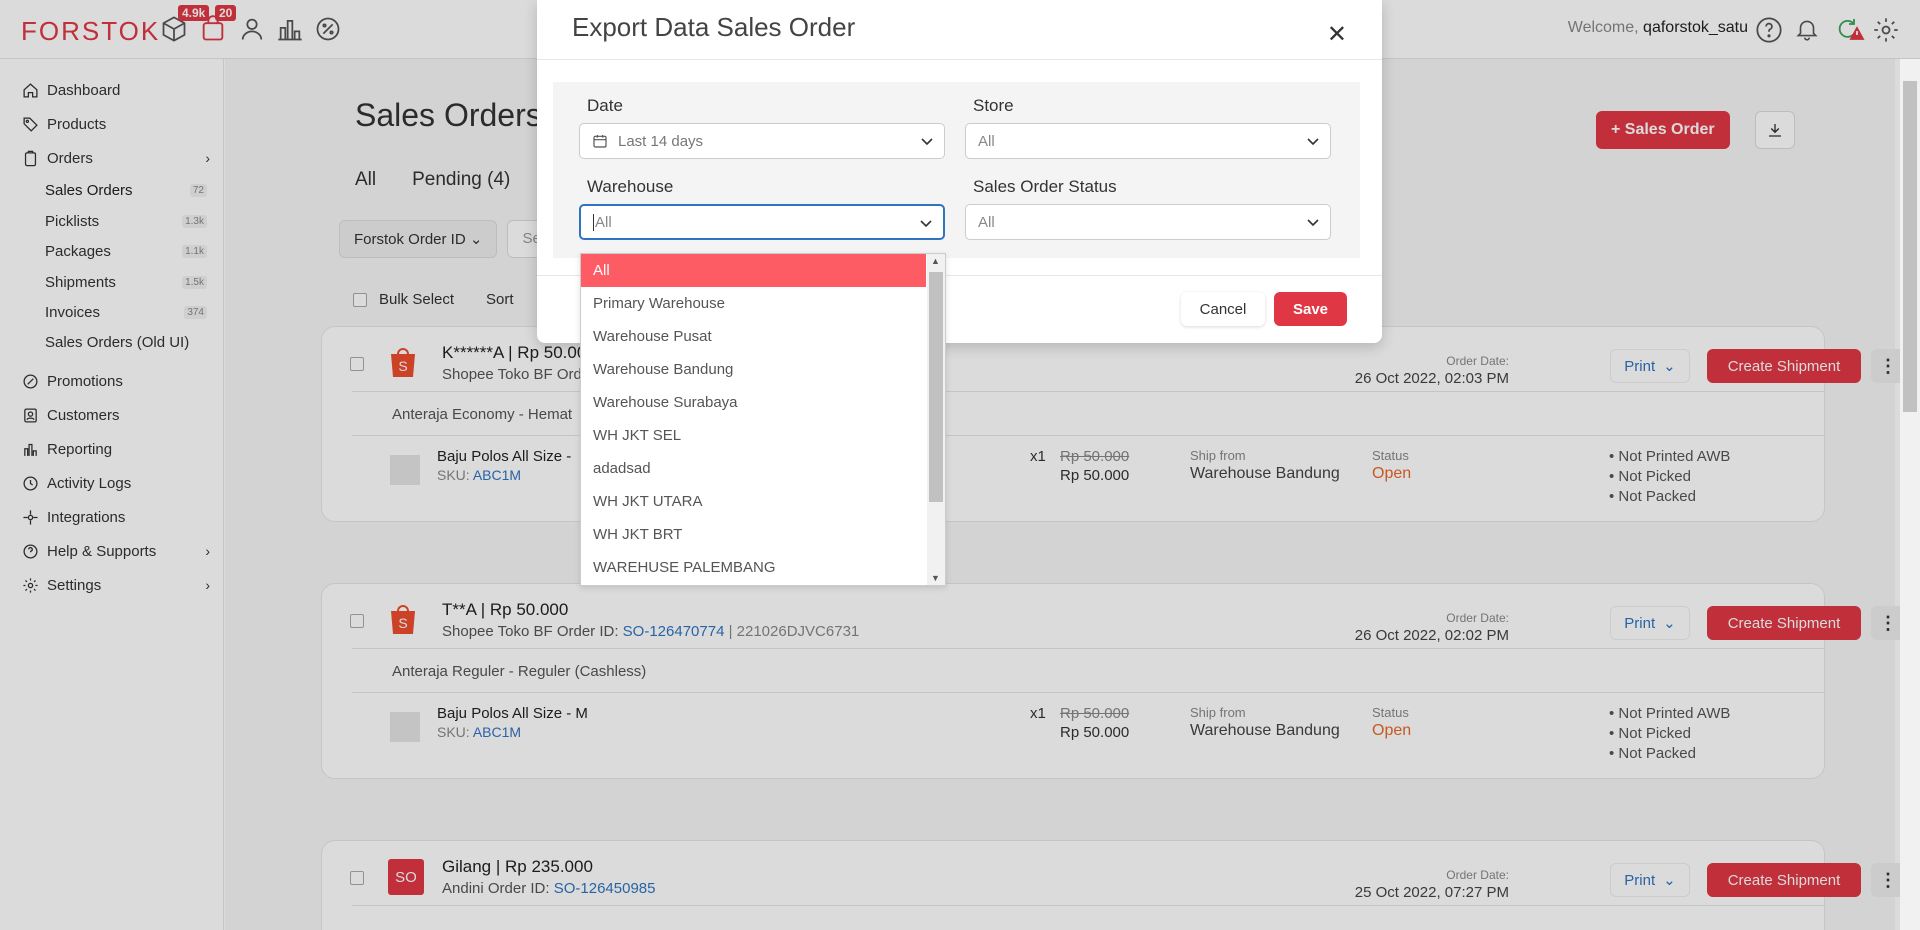 This screenshot has height=930, width=1920. I want to click on warehouse-option: Warehouse Pusat, so click(753, 336).